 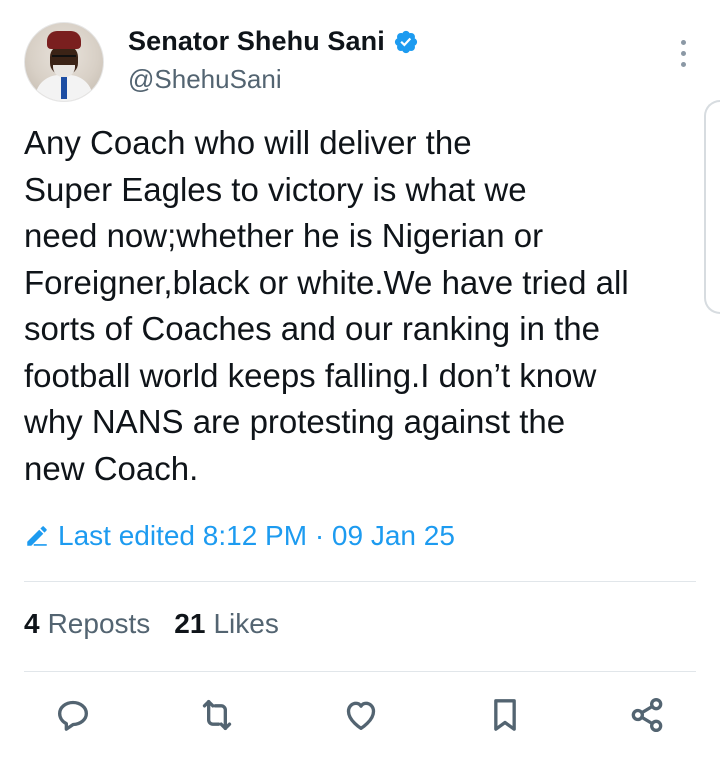 What do you see at coordinates (683, 55) in the screenshot?
I see `more-vertical-icon` at bounding box center [683, 55].